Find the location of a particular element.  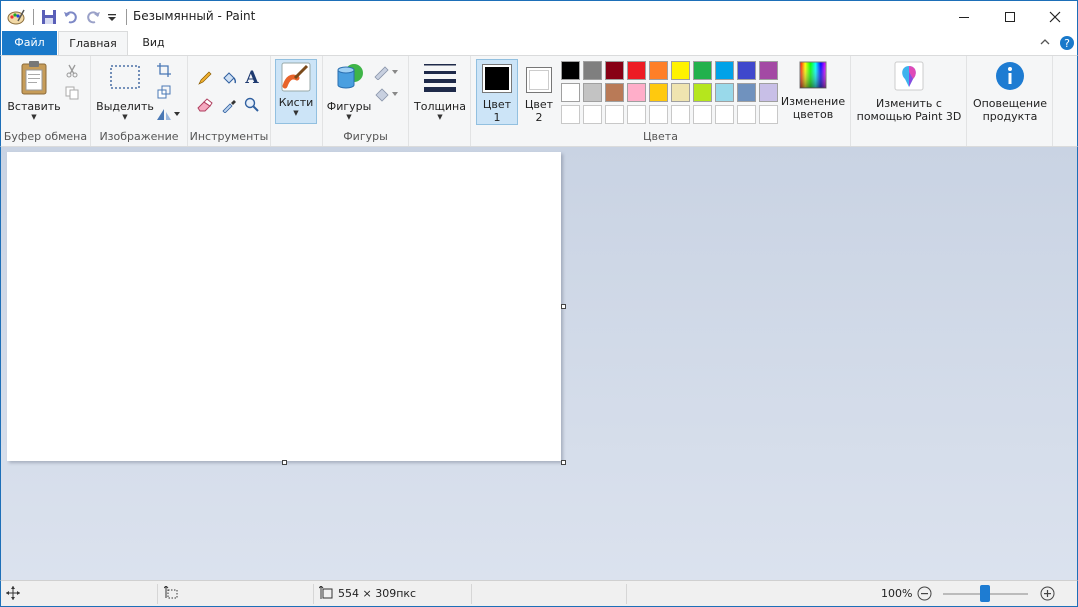

undo-icon is located at coordinates (71, 17).